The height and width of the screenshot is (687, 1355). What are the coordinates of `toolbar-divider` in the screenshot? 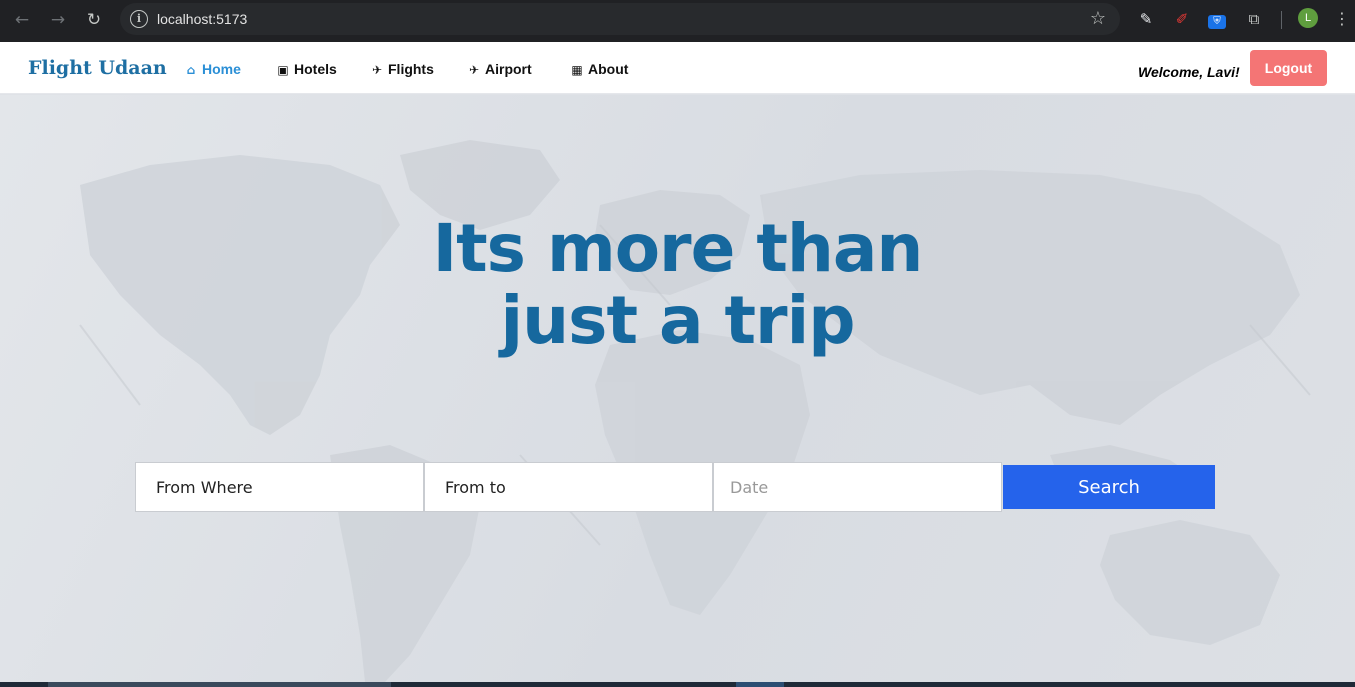 It's located at (1281, 20).